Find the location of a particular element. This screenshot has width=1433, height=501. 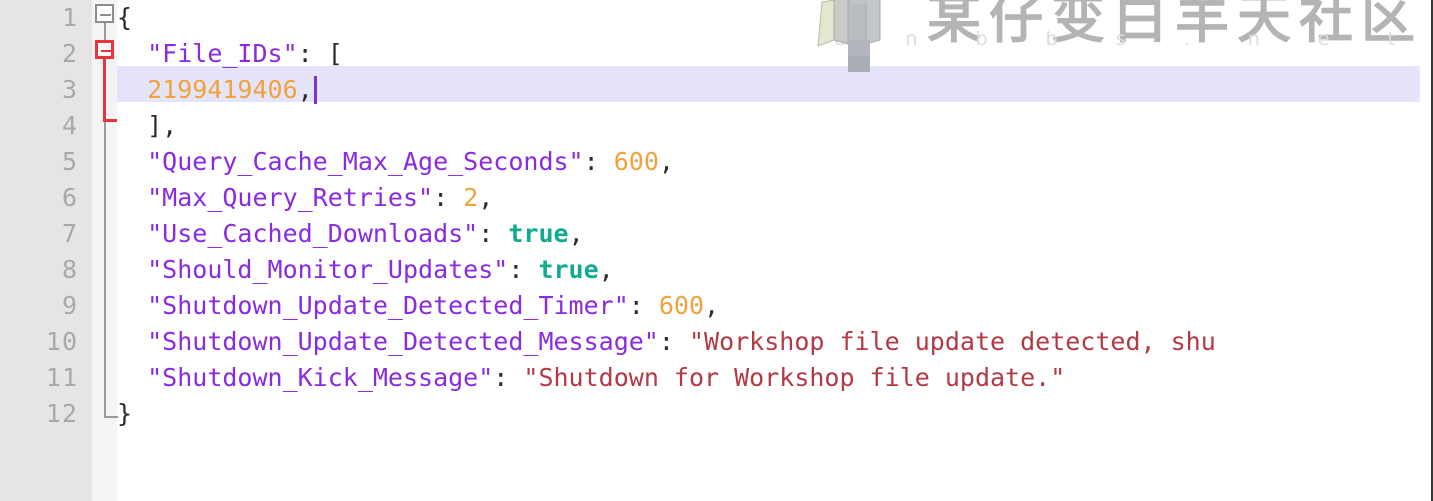

code-token-k: "Max_Query_Retries" is located at coordinates (290, 197).